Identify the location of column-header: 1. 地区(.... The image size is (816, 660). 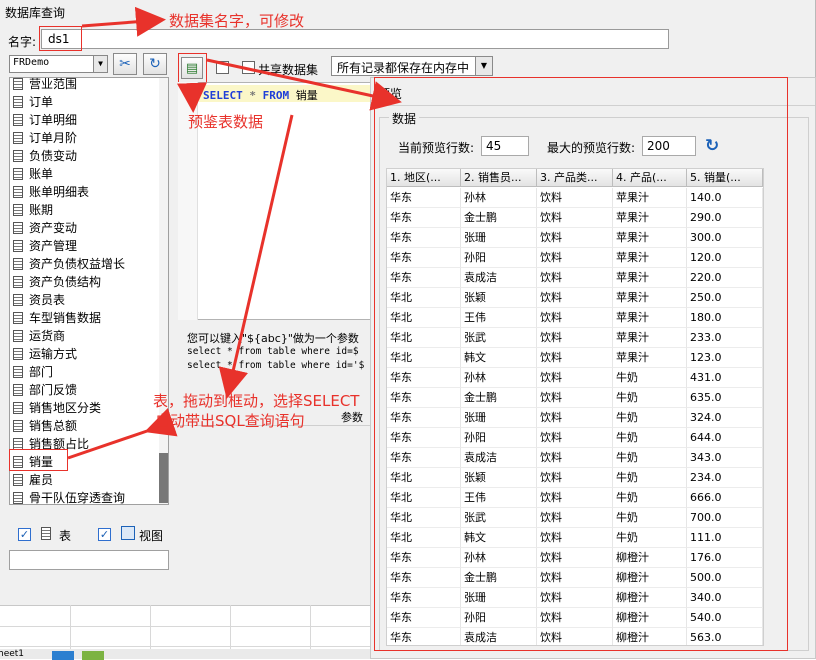
(424, 178).